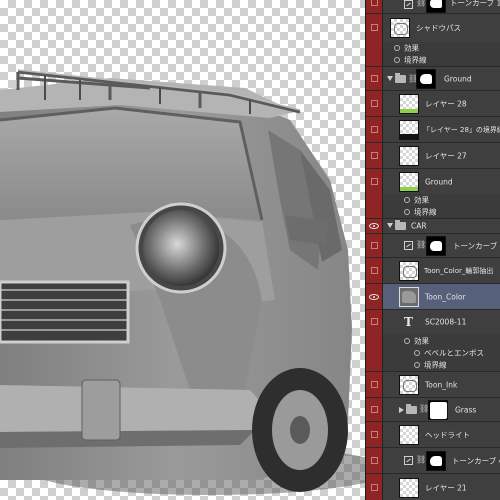  What do you see at coordinates (447, 434) in the screenshot?
I see `layer-name: ヘッドライト` at bounding box center [447, 434].